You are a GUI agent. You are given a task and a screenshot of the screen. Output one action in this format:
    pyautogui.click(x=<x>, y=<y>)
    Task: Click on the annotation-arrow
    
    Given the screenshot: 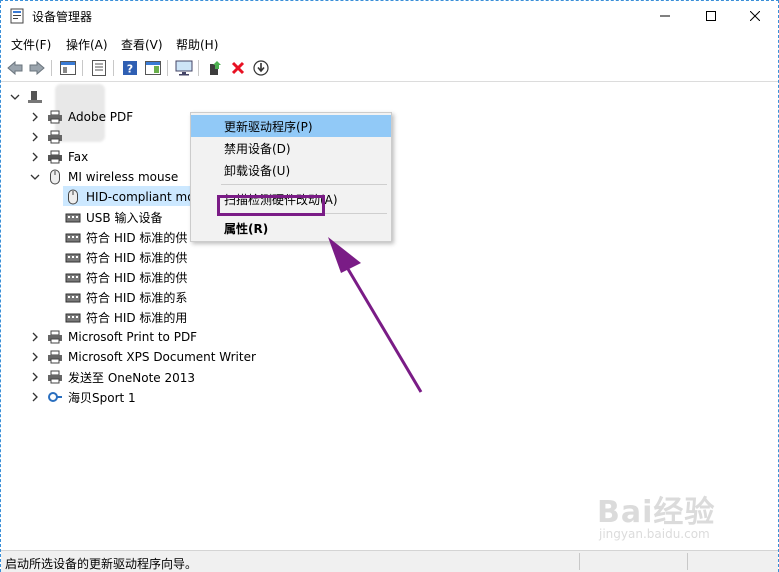 What is the action you would take?
    pyautogui.click(x=375, y=315)
    